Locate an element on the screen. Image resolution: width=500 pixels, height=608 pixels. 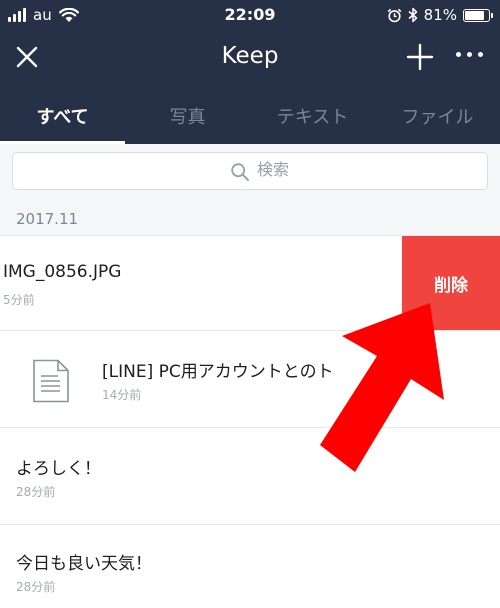
search-input is located at coordinates (357, 169).